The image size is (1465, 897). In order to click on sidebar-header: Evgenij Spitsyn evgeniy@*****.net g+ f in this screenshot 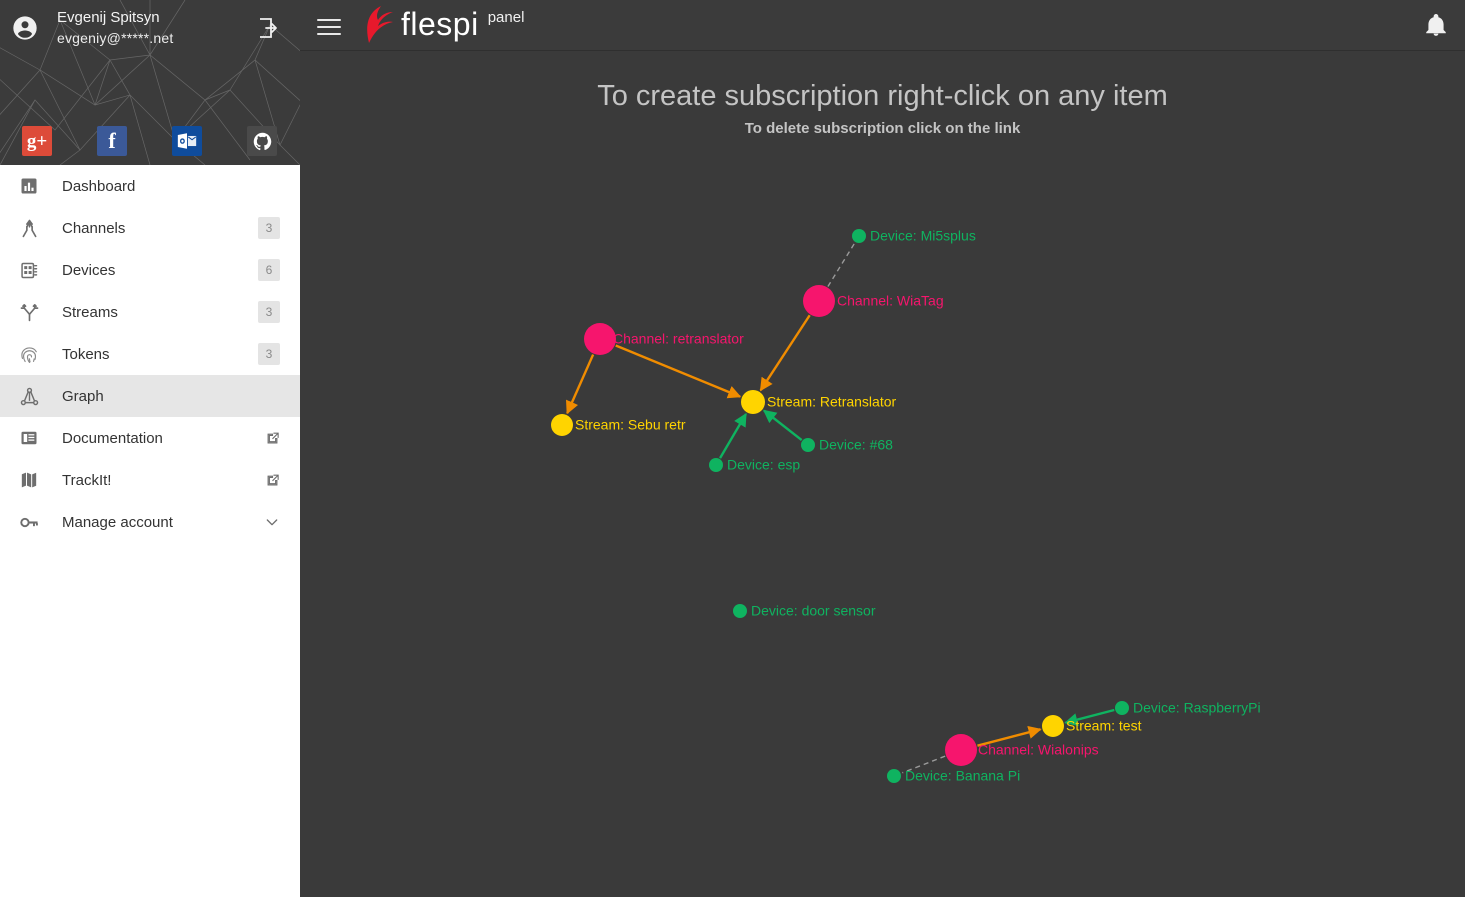, I will do `click(150, 82)`.